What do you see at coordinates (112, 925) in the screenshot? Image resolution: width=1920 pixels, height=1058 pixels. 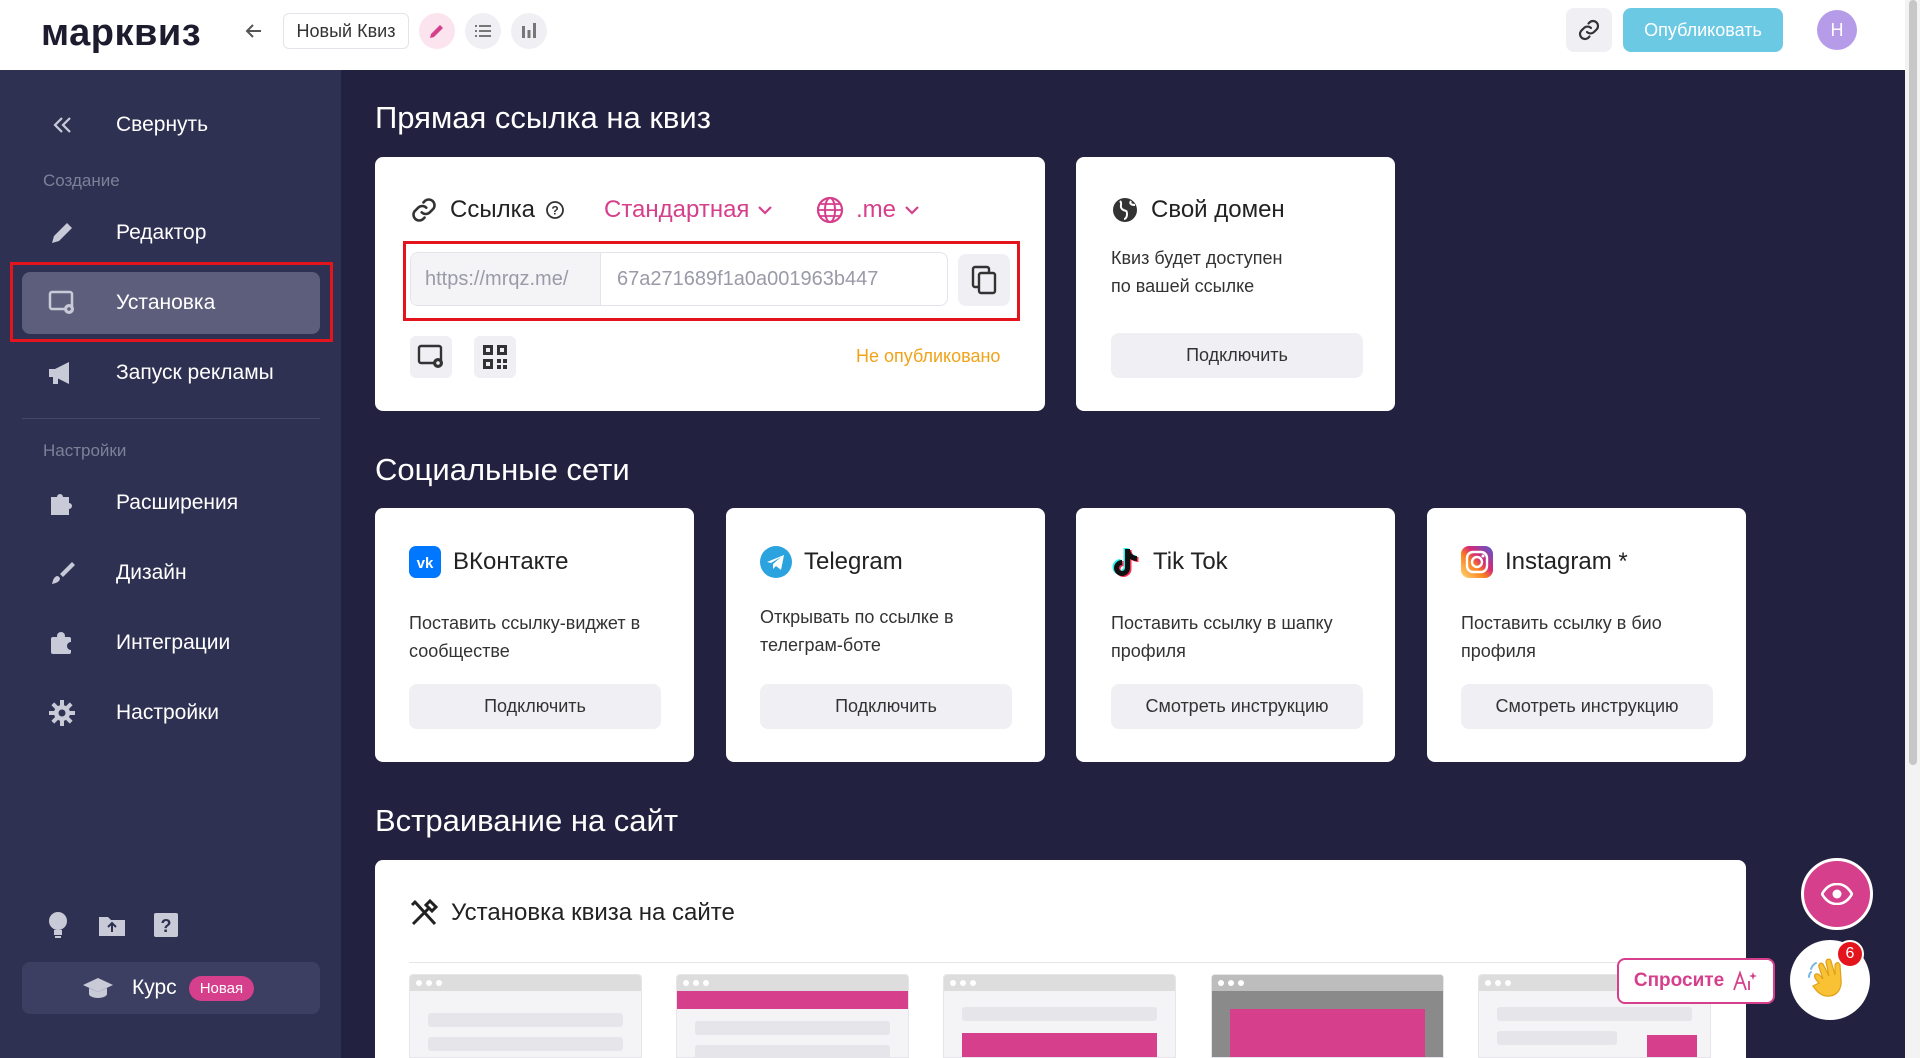 I see `upload-folder-icon` at bounding box center [112, 925].